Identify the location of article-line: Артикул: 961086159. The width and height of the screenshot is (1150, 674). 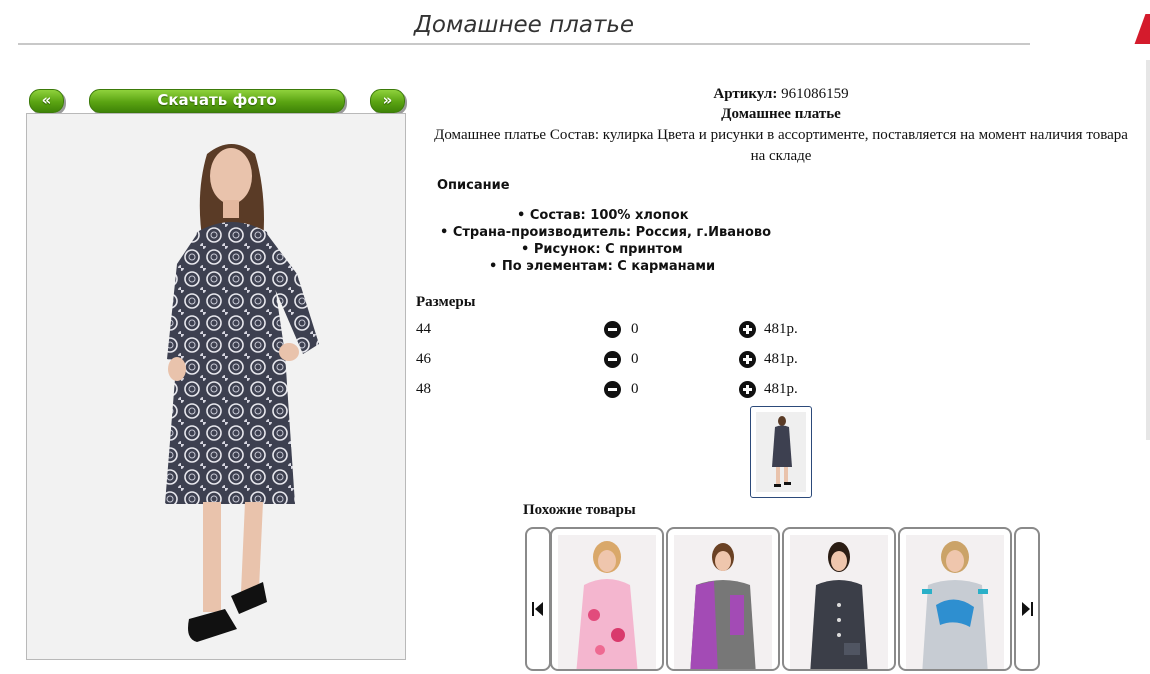
(781, 94).